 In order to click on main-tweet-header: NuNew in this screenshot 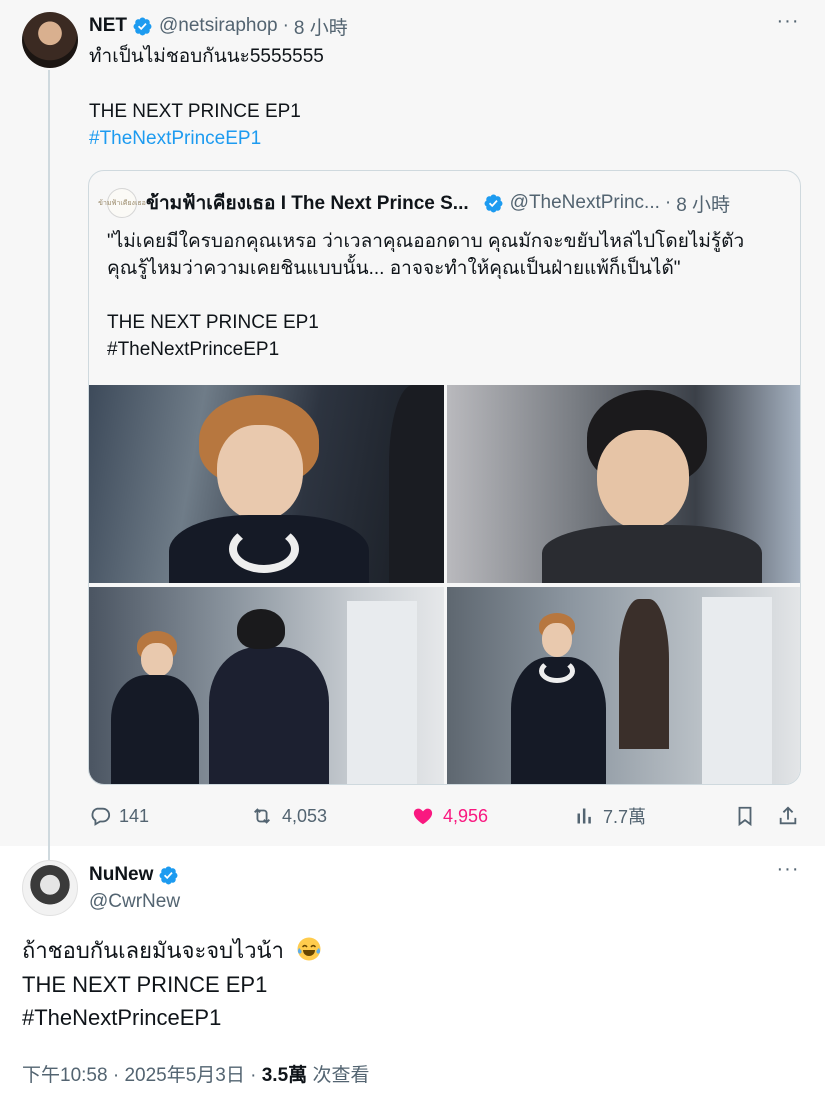, I will do `click(137, 875)`.